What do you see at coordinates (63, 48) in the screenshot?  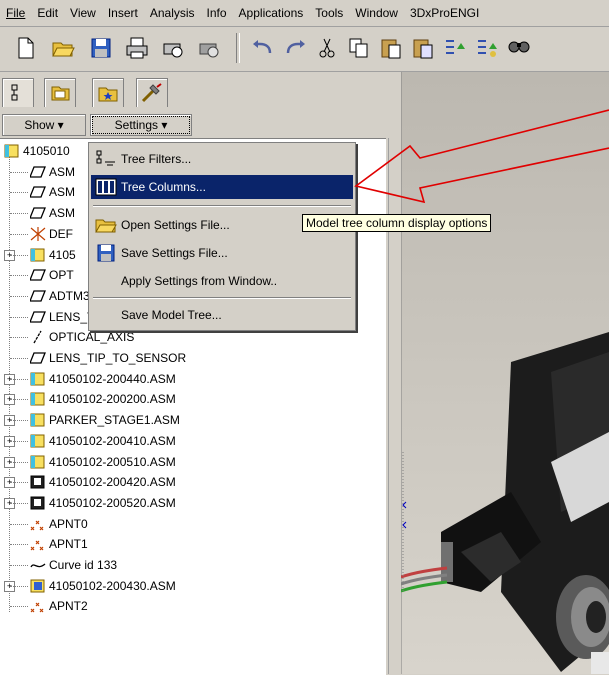 I see `open-folder-icon` at bounding box center [63, 48].